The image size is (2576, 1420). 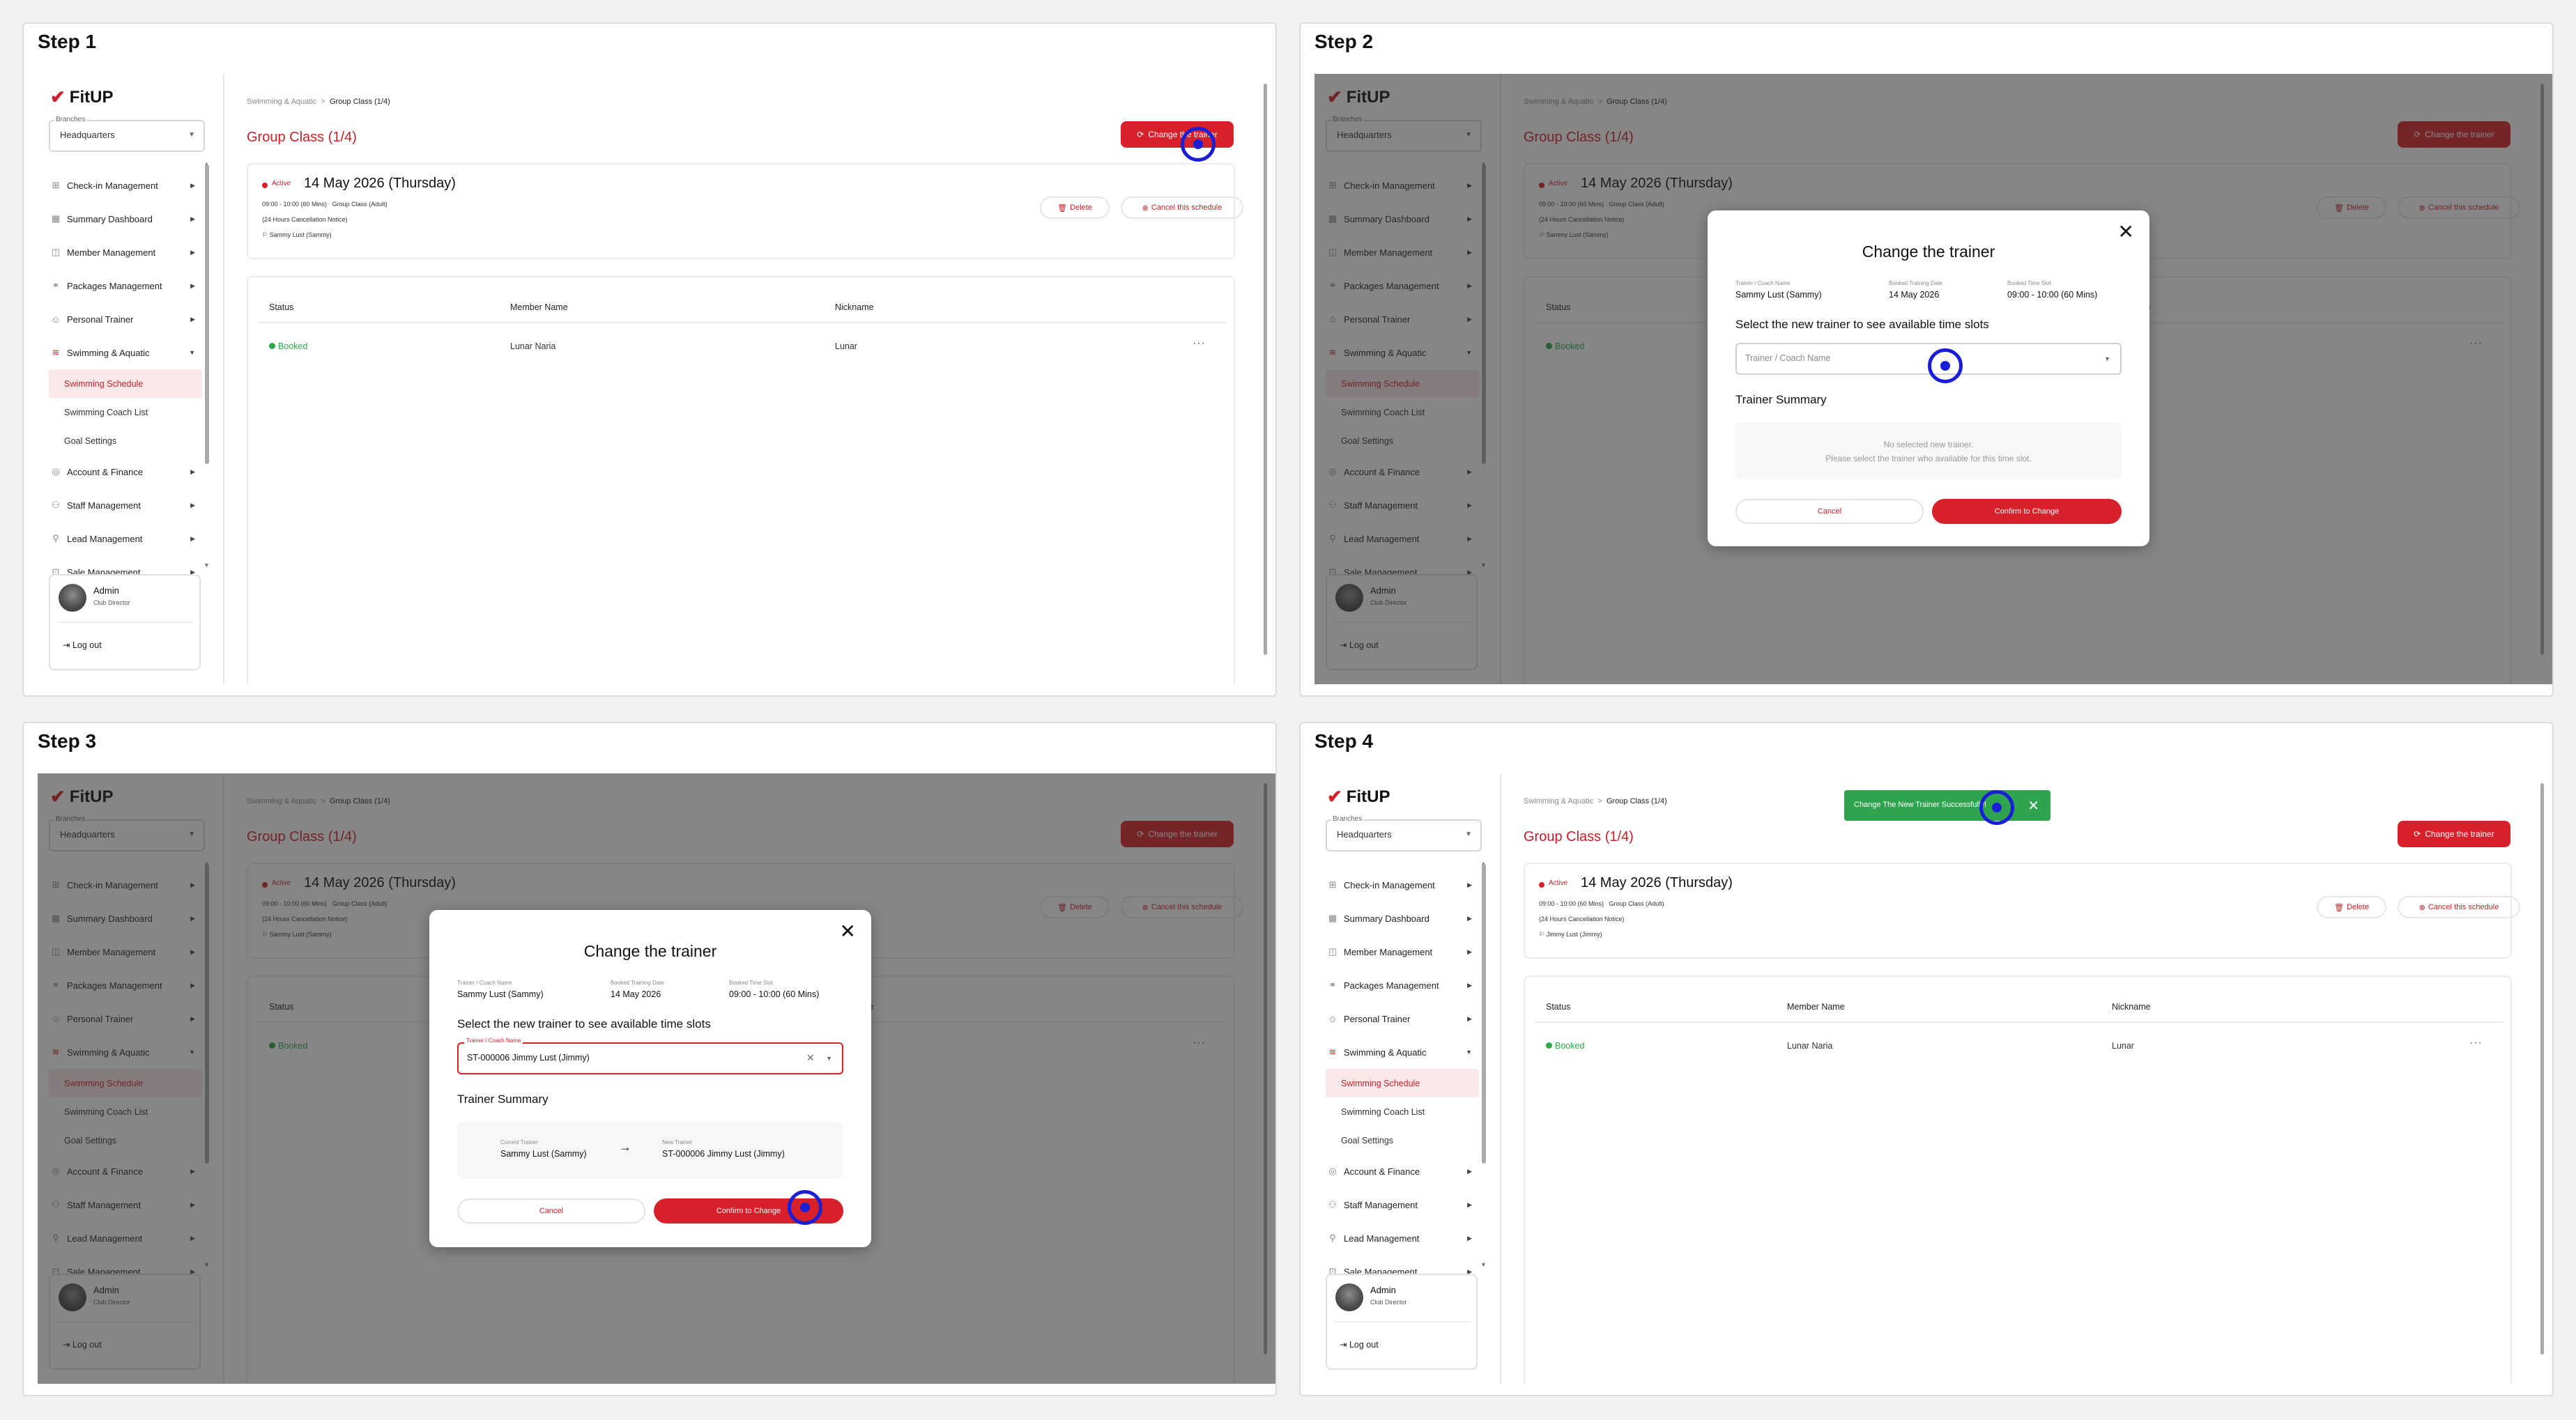 What do you see at coordinates (846, 346) in the screenshot?
I see `row-nickname: Lunar` at bounding box center [846, 346].